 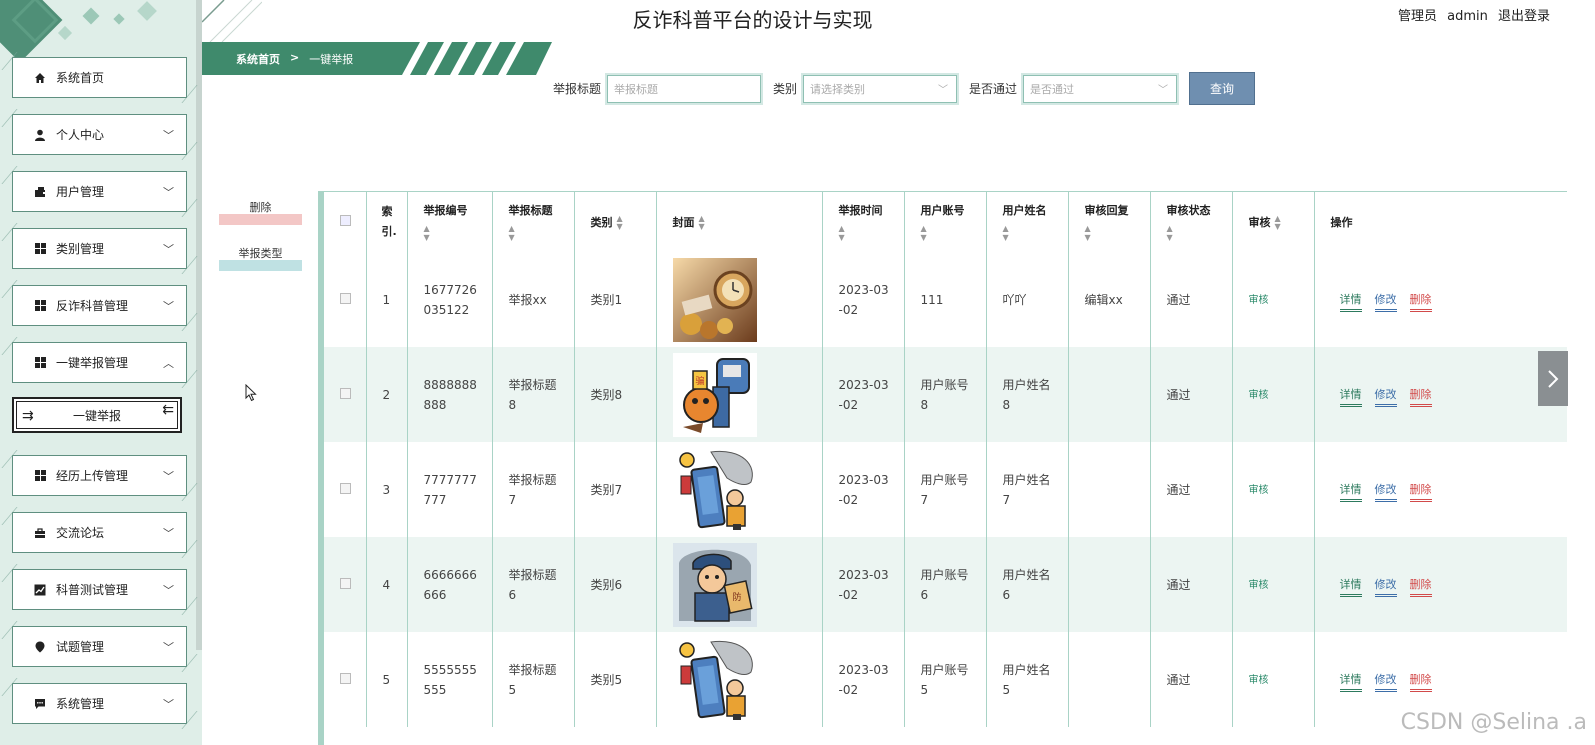 I want to click on sidebar-item-report-management: 一键举报管理 ︿, so click(x=99, y=362).